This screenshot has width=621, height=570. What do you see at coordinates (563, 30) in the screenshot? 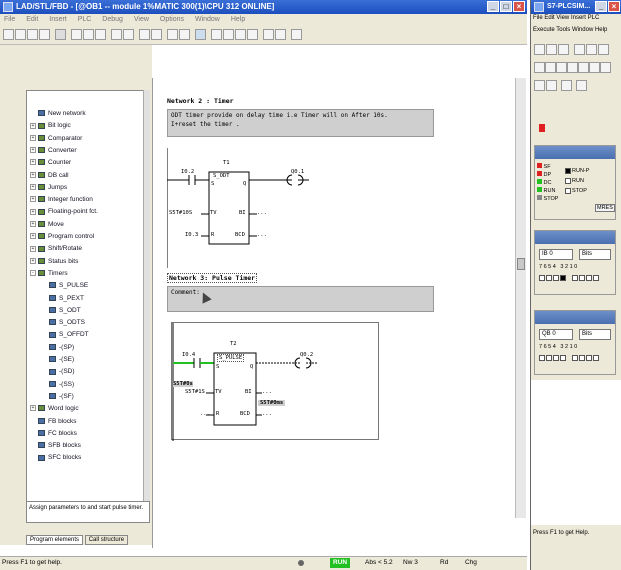
I see `plcsim-menu-tools: Tools` at bounding box center [563, 30].